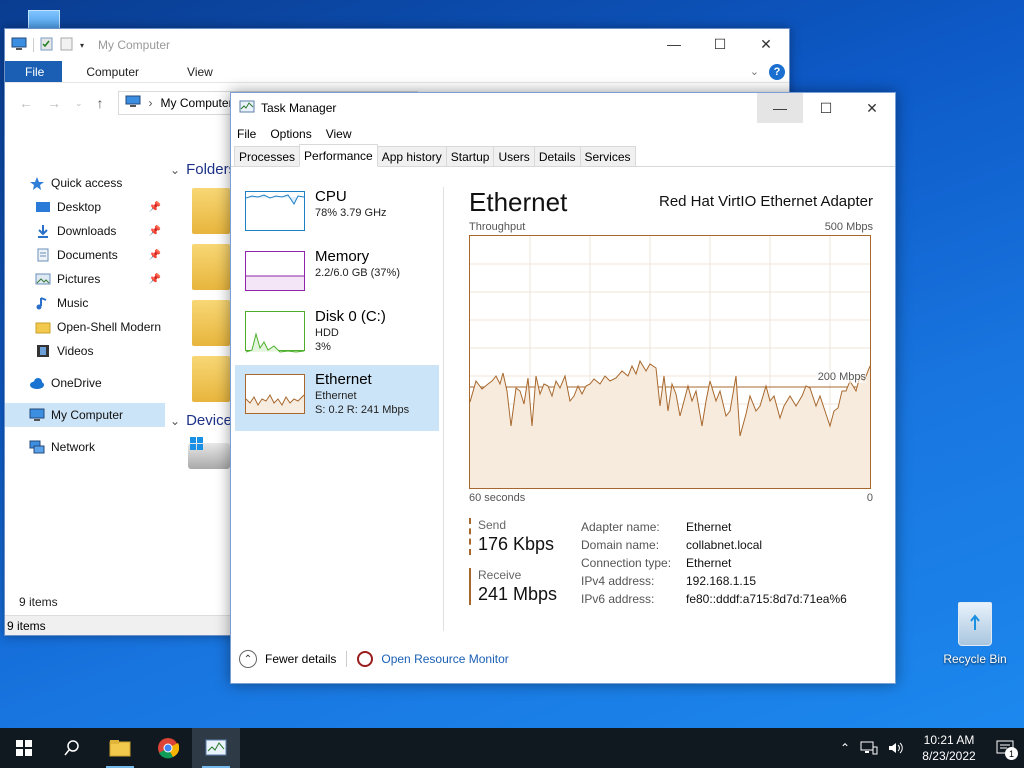  What do you see at coordinates (85, 255) in the screenshot?
I see `nav-item-documents: Documents 📌` at bounding box center [85, 255].